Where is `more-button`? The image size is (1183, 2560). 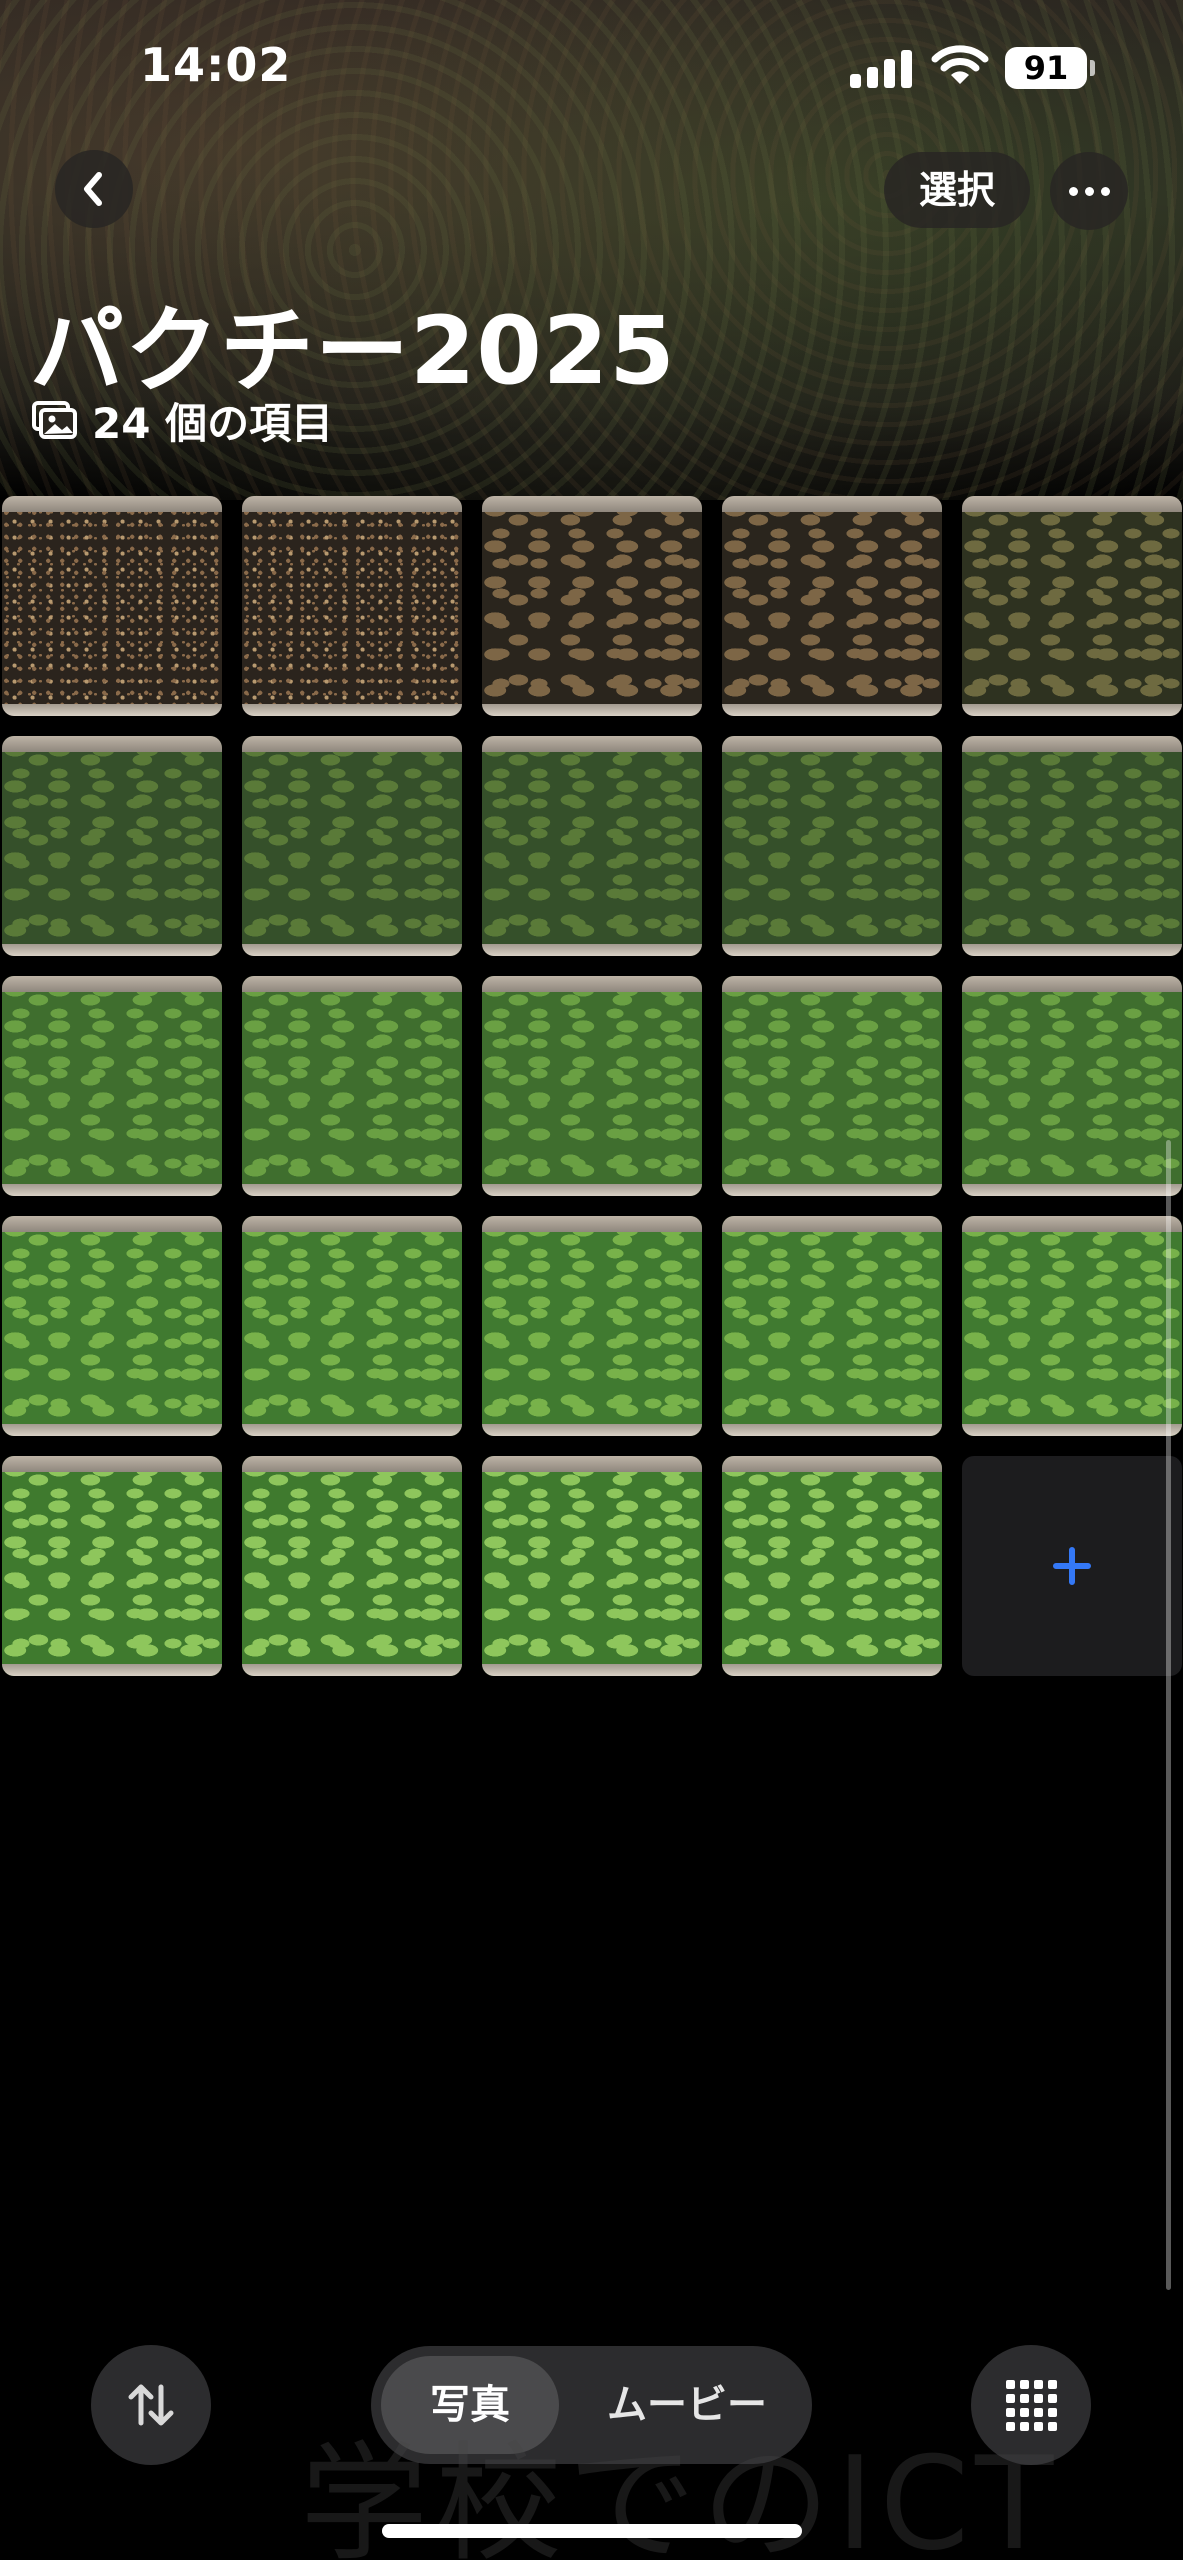 more-button is located at coordinates (1089, 191).